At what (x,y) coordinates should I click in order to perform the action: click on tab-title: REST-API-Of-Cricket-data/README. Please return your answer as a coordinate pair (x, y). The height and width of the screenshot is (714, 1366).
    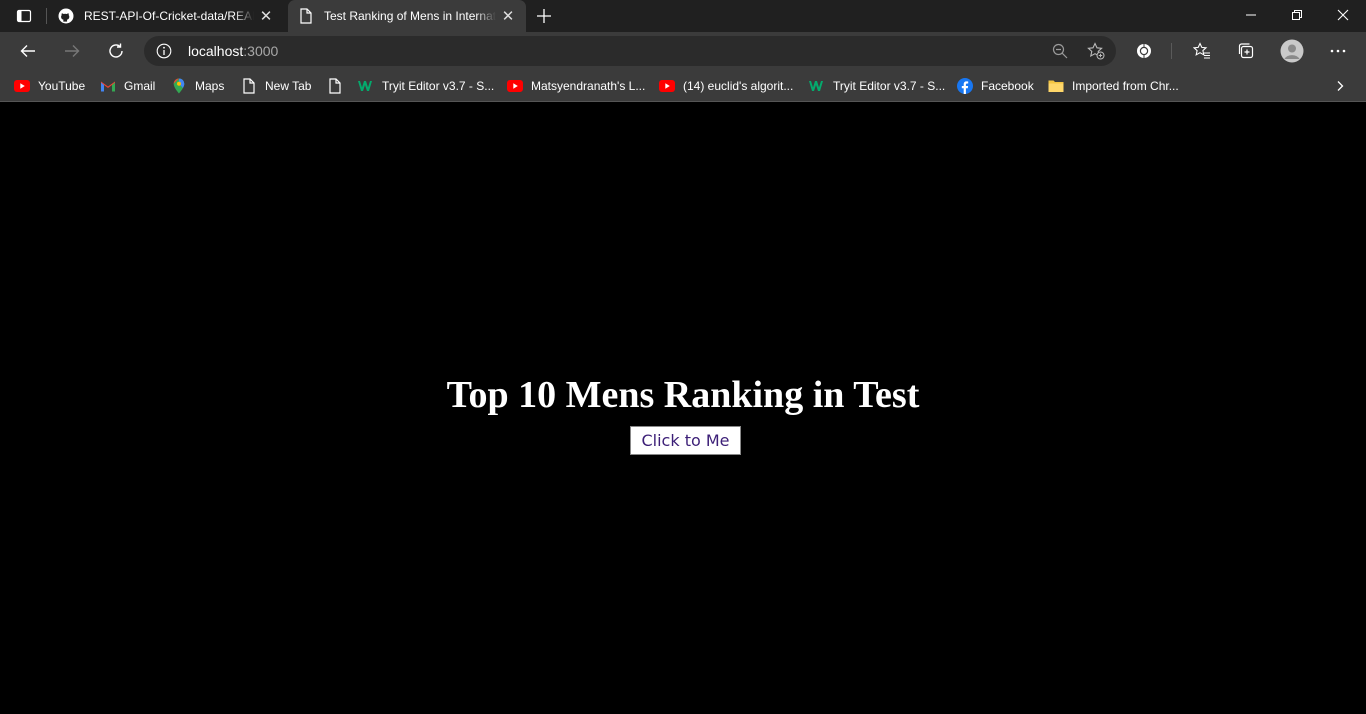
    Looking at the image, I should click on (169, 16).